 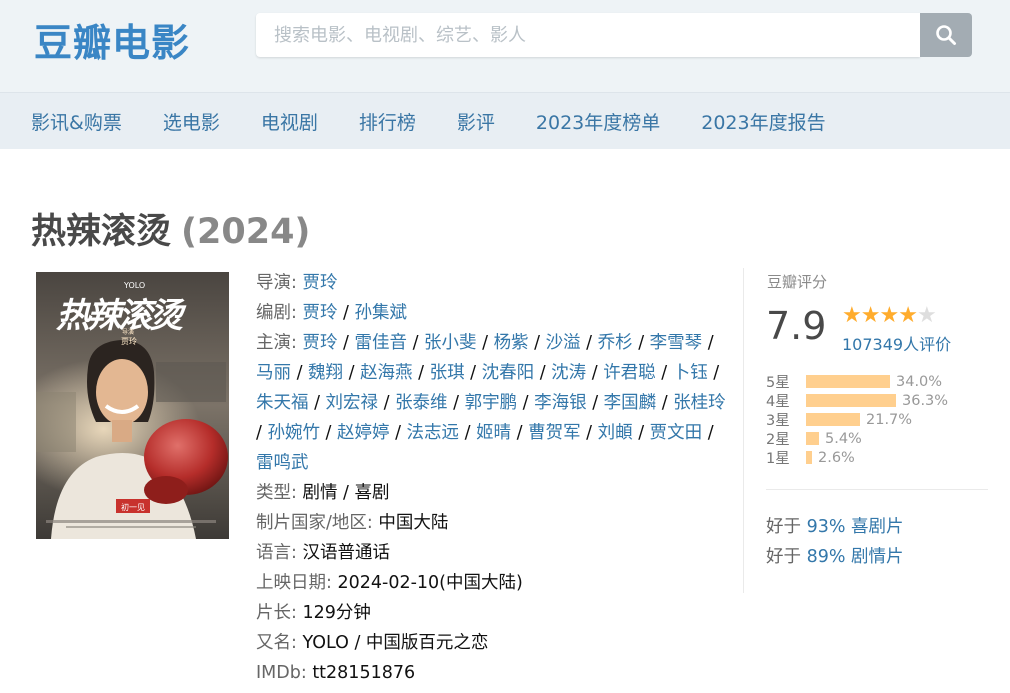 I want to click on cast-member-link: 张泰维, so click(x=421, y=403).